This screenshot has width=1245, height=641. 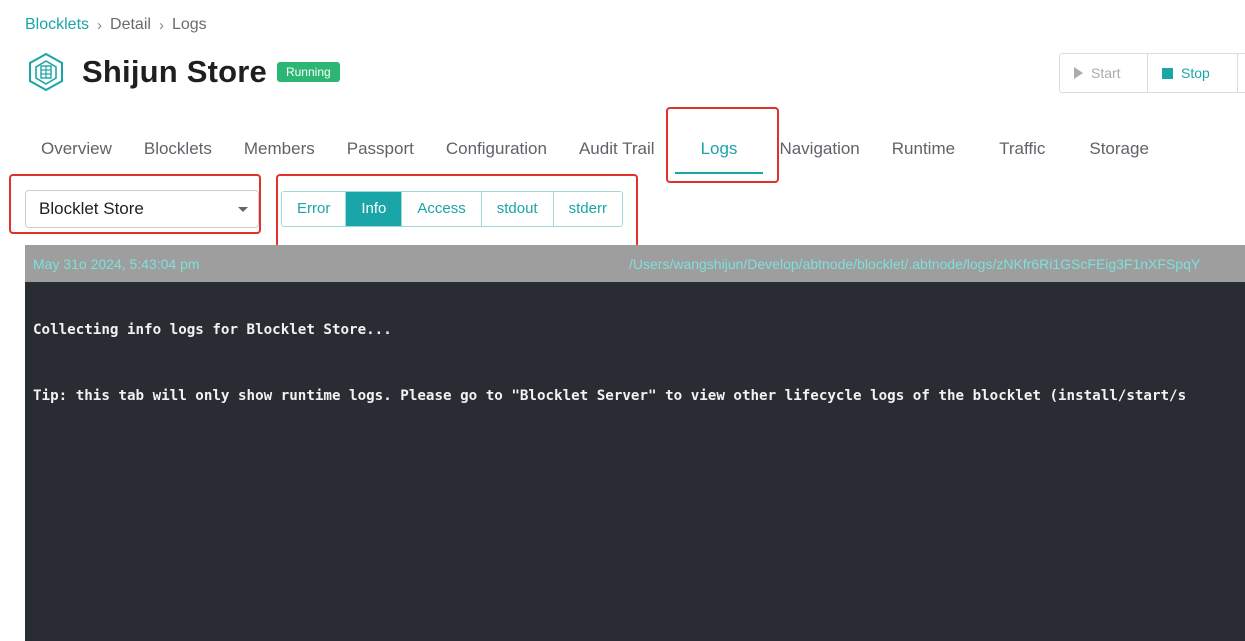 What do you see at coordinates (57, 25) in the screenshot?
I see `breadcrumb-blocklets-link: Blocklets` at bounding box center [57, 25].